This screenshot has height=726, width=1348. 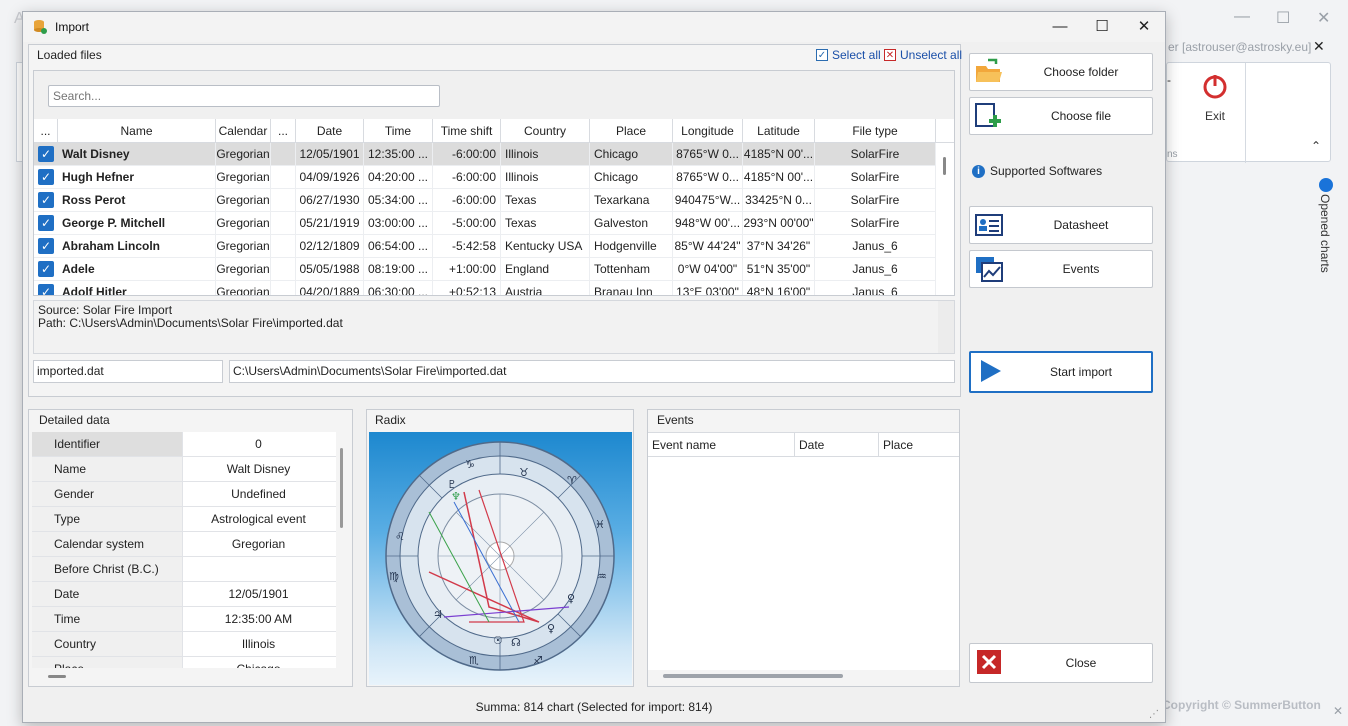 I want to click on opened-charts-tab: Opened charts, so click(x=1326, y=228).